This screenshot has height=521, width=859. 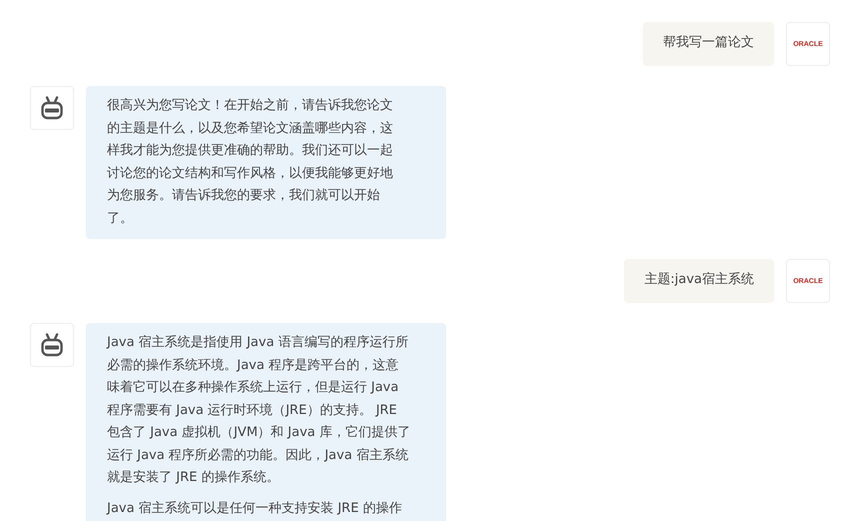 What do you see at coordinates (708, 43) in the screenshot?
I see `message-text: 帮我写一篇论文` at bounding box center [708, 43].